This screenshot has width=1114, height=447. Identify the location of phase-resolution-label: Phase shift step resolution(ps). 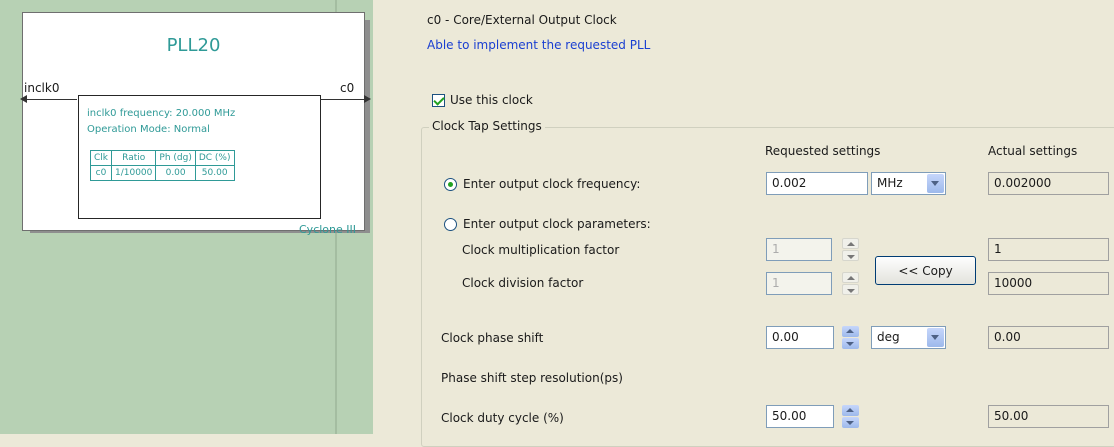
(532, 378).